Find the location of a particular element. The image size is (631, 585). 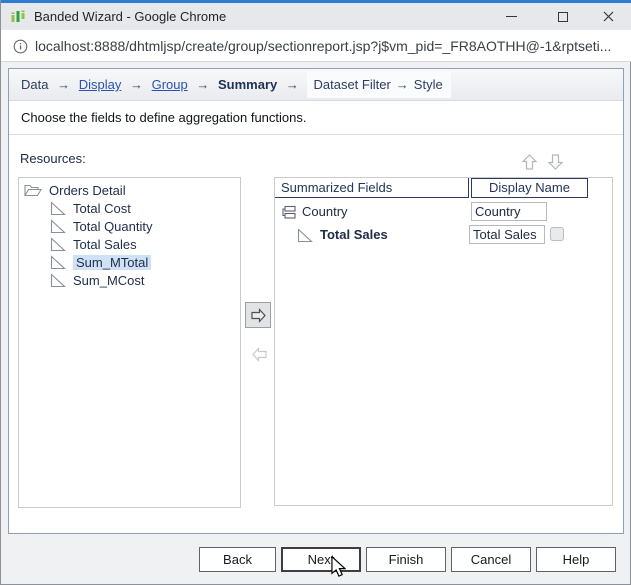

tree-node-total-sales: Total Sales is located at coordinates (129, 244).